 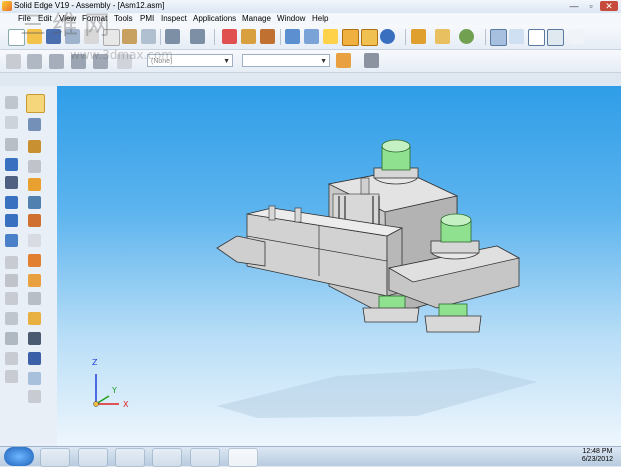 What do you see at coordinates (11, 338) in the screenshot?
I see `wire-harness-icon` at bounding box center [11, 338].